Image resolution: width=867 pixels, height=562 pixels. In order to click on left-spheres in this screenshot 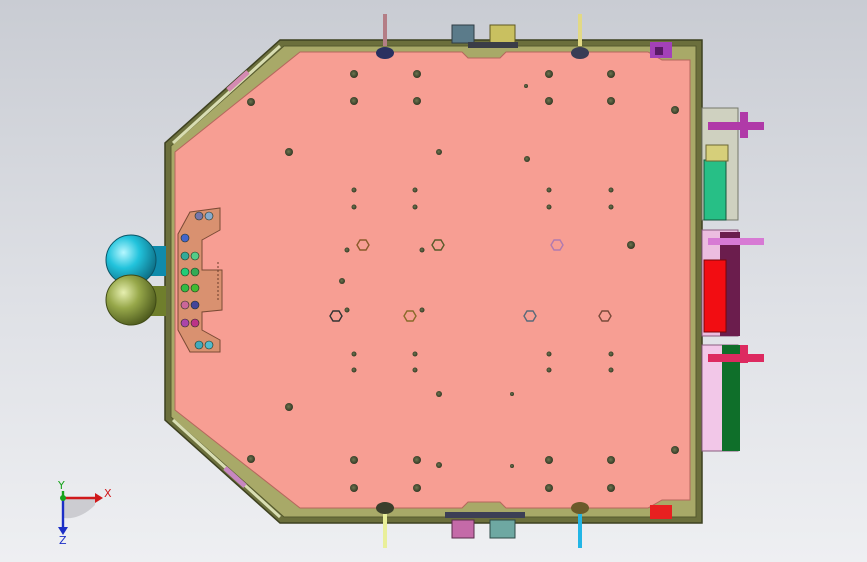, I will do `click(135, 280)`.